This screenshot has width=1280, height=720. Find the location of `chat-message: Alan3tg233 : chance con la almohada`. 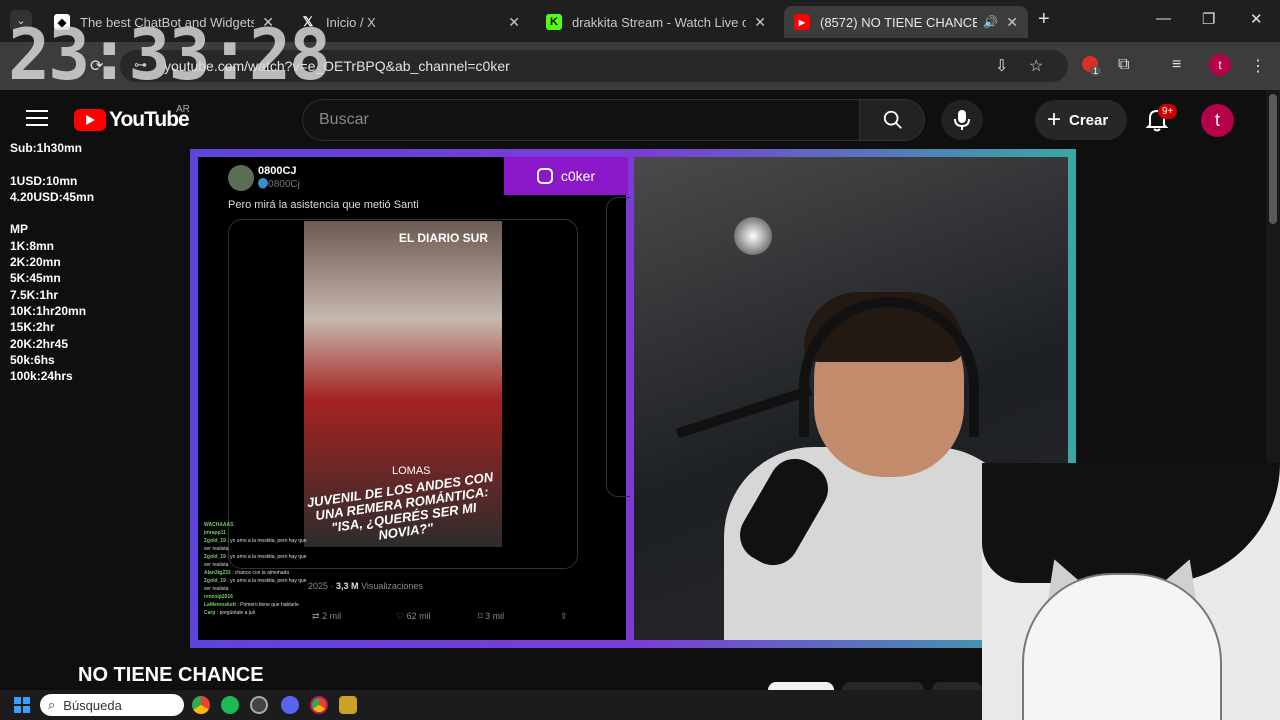

chat-message: Alan3tg233 : chance con la almohada is located at coordinates (259, 573).